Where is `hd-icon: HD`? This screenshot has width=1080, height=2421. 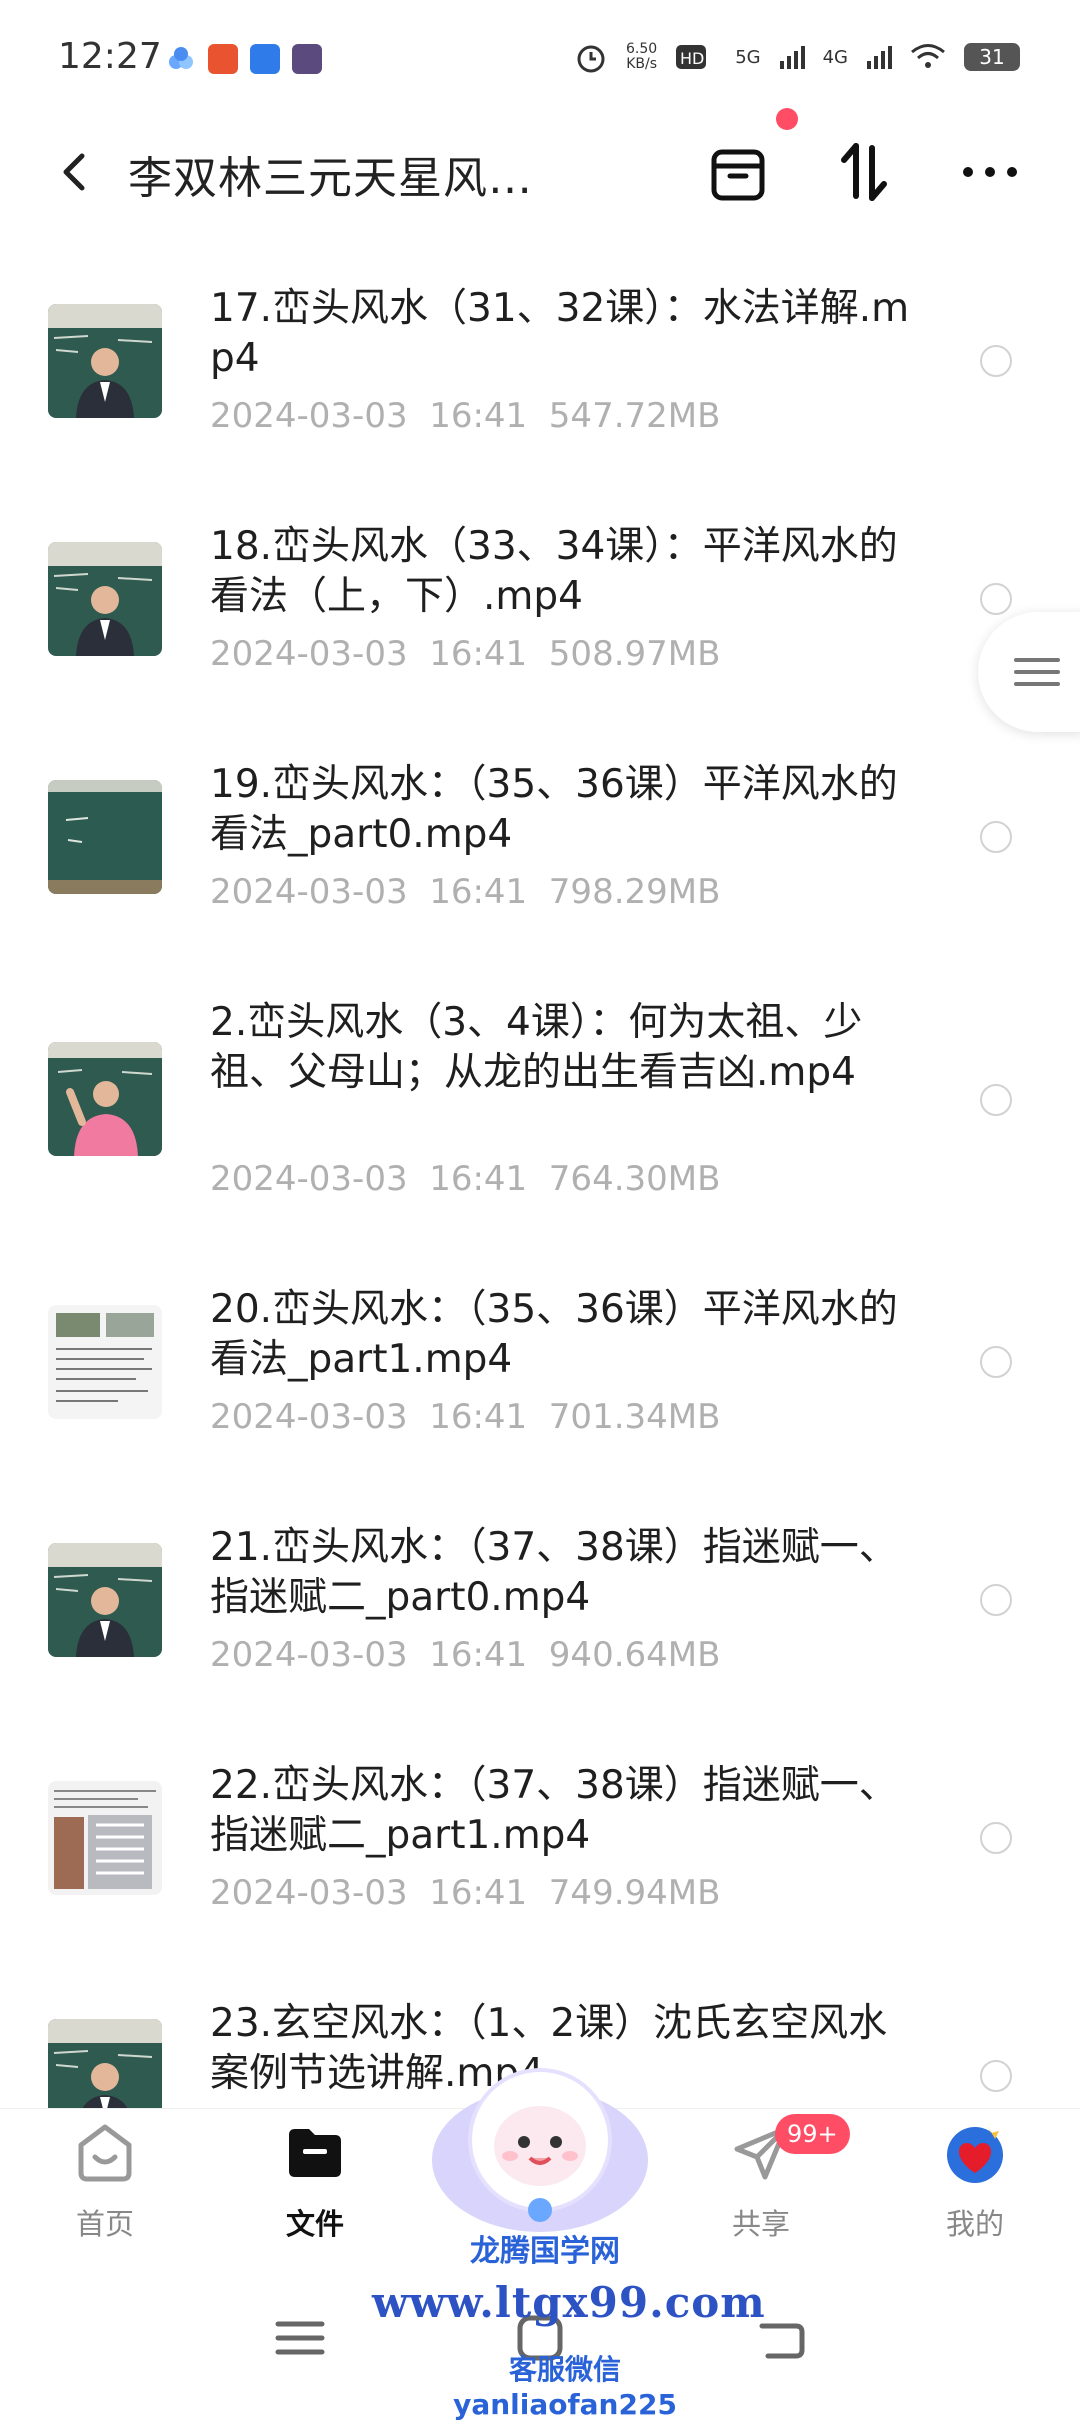 hd-icon: HD is located at coordinates (691, 57).